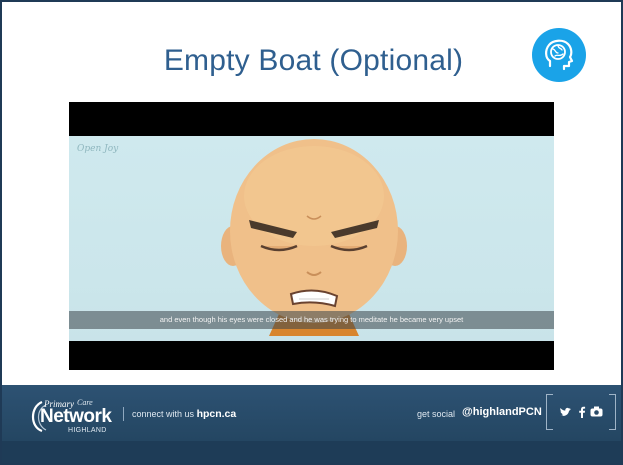  What do you see at coordinates (436, 414) in the screenshot?
I see `social-prefix: get social` at bounding box center [436, 414].